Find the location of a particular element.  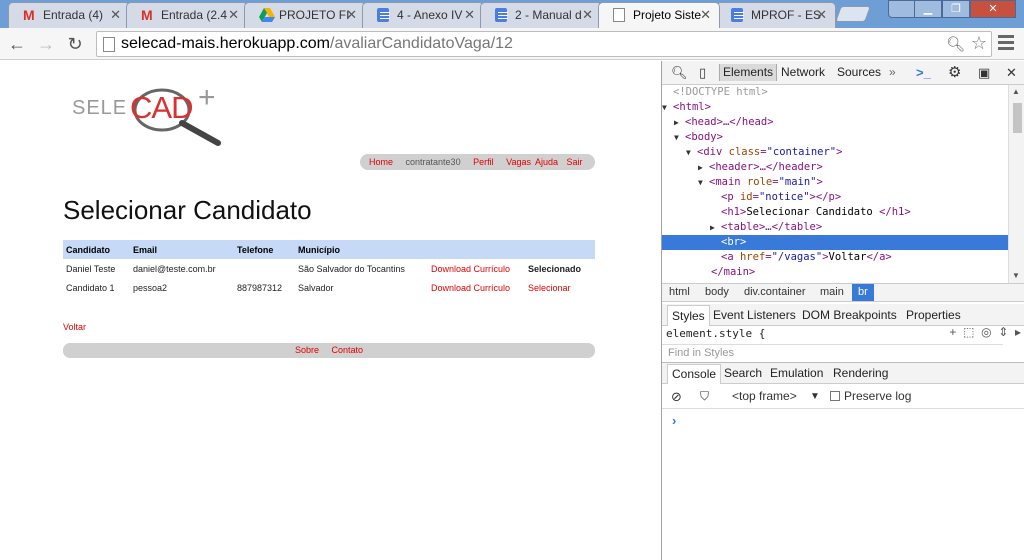

selecionar-link: Selecionar is located at coordinates (560, 287).